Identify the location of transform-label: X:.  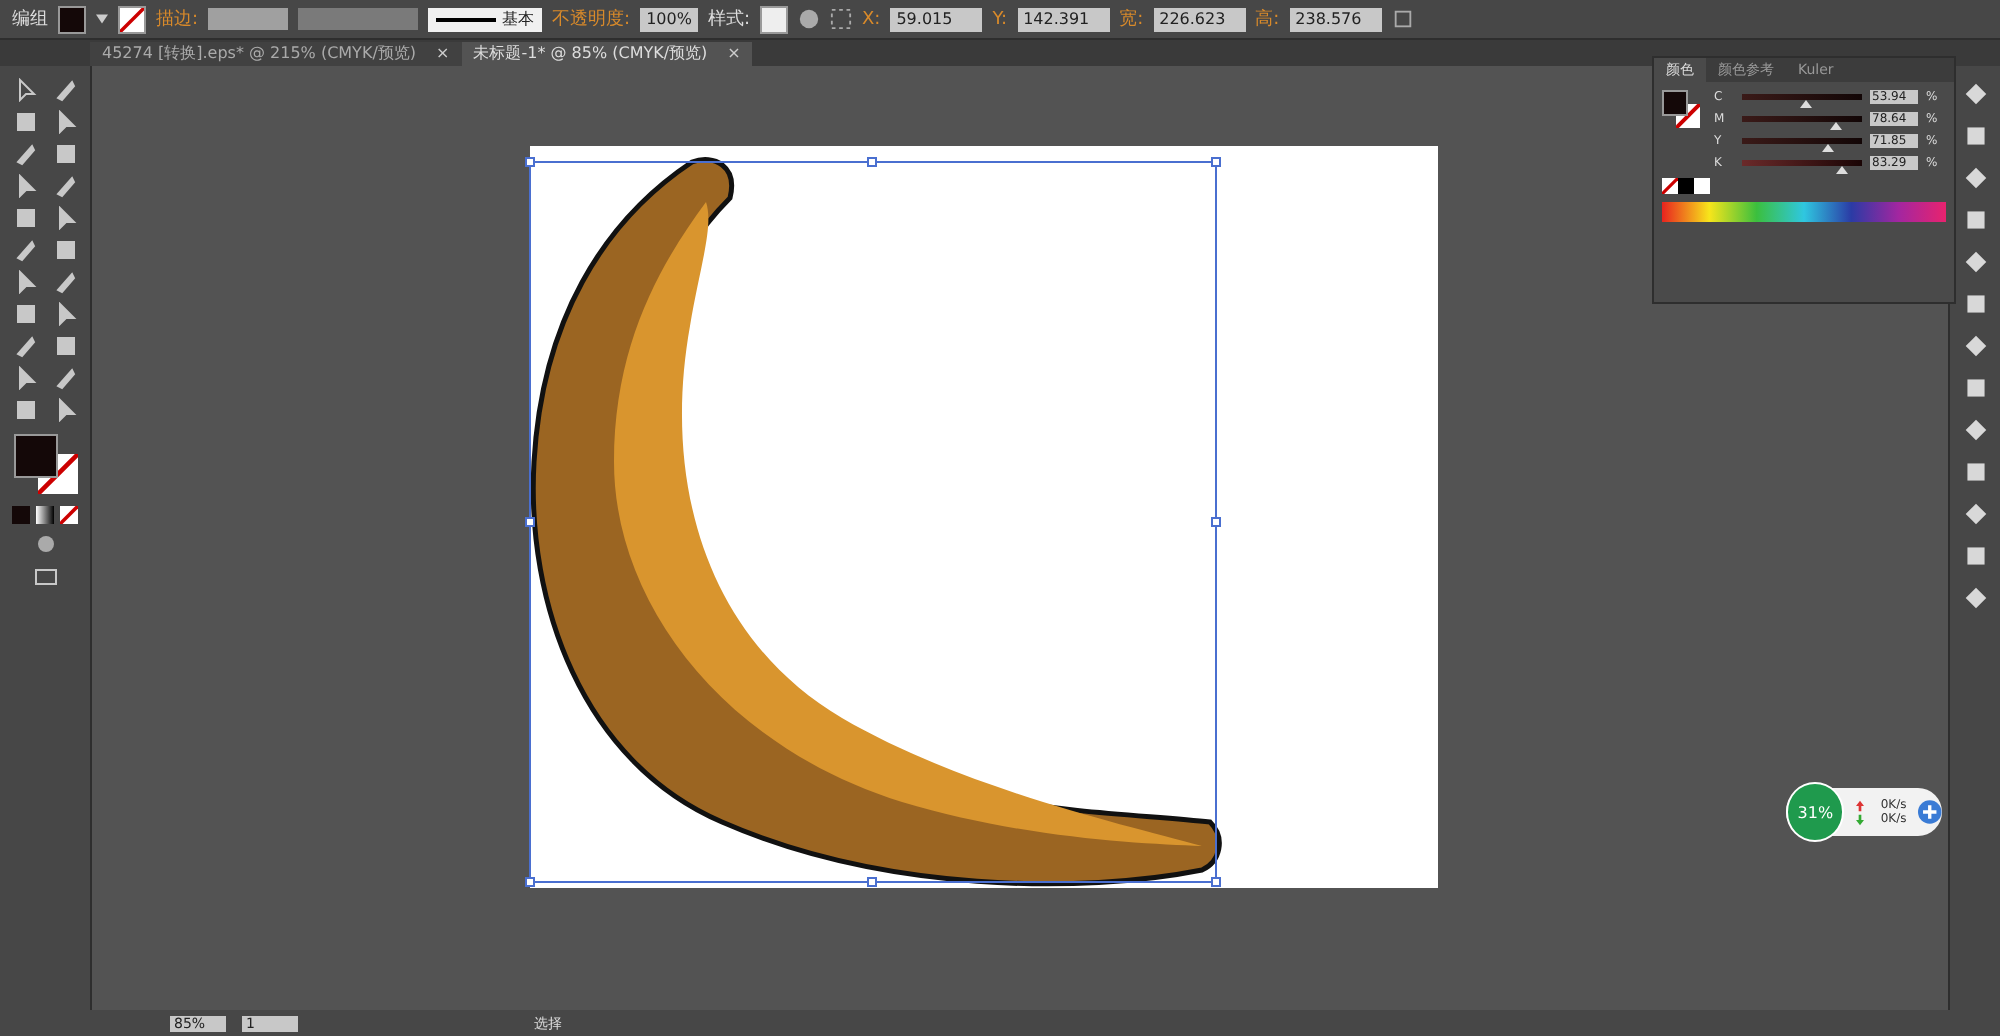
(871, 19).